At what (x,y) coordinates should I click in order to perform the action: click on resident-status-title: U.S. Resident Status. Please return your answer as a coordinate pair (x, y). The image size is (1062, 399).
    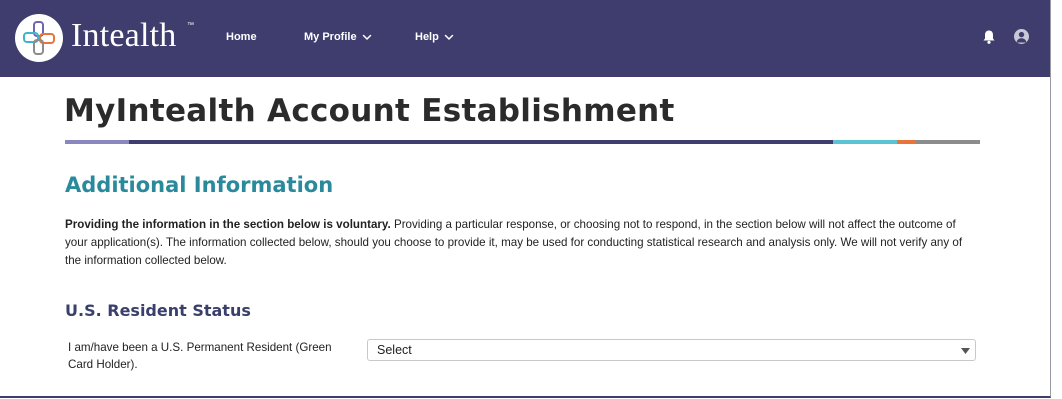
    Looking at the image, I should click on (158, 310).